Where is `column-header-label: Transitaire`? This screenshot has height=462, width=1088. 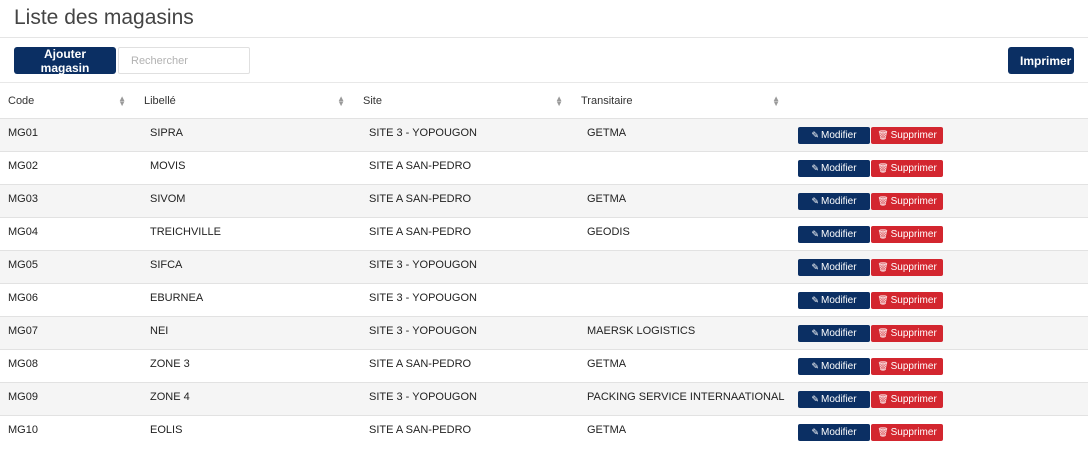
column-header-label: Transitaire is located at coordinates (607, 100).